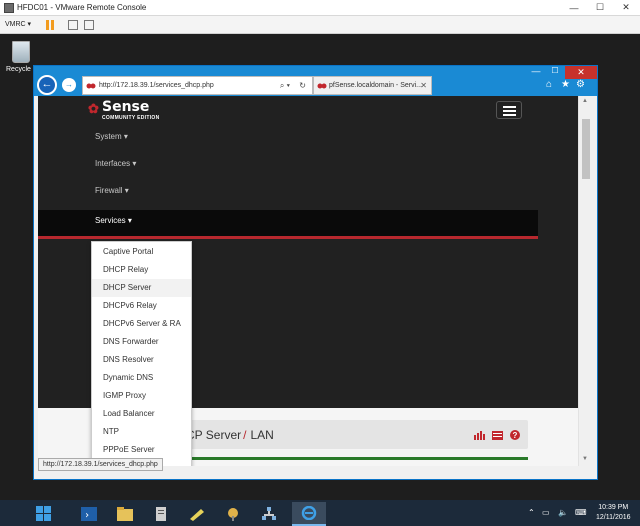 Image resolution: width=640 pixels, height=526 pixels. I want to click on taskbar-internet-explorer, so click(309, 514).